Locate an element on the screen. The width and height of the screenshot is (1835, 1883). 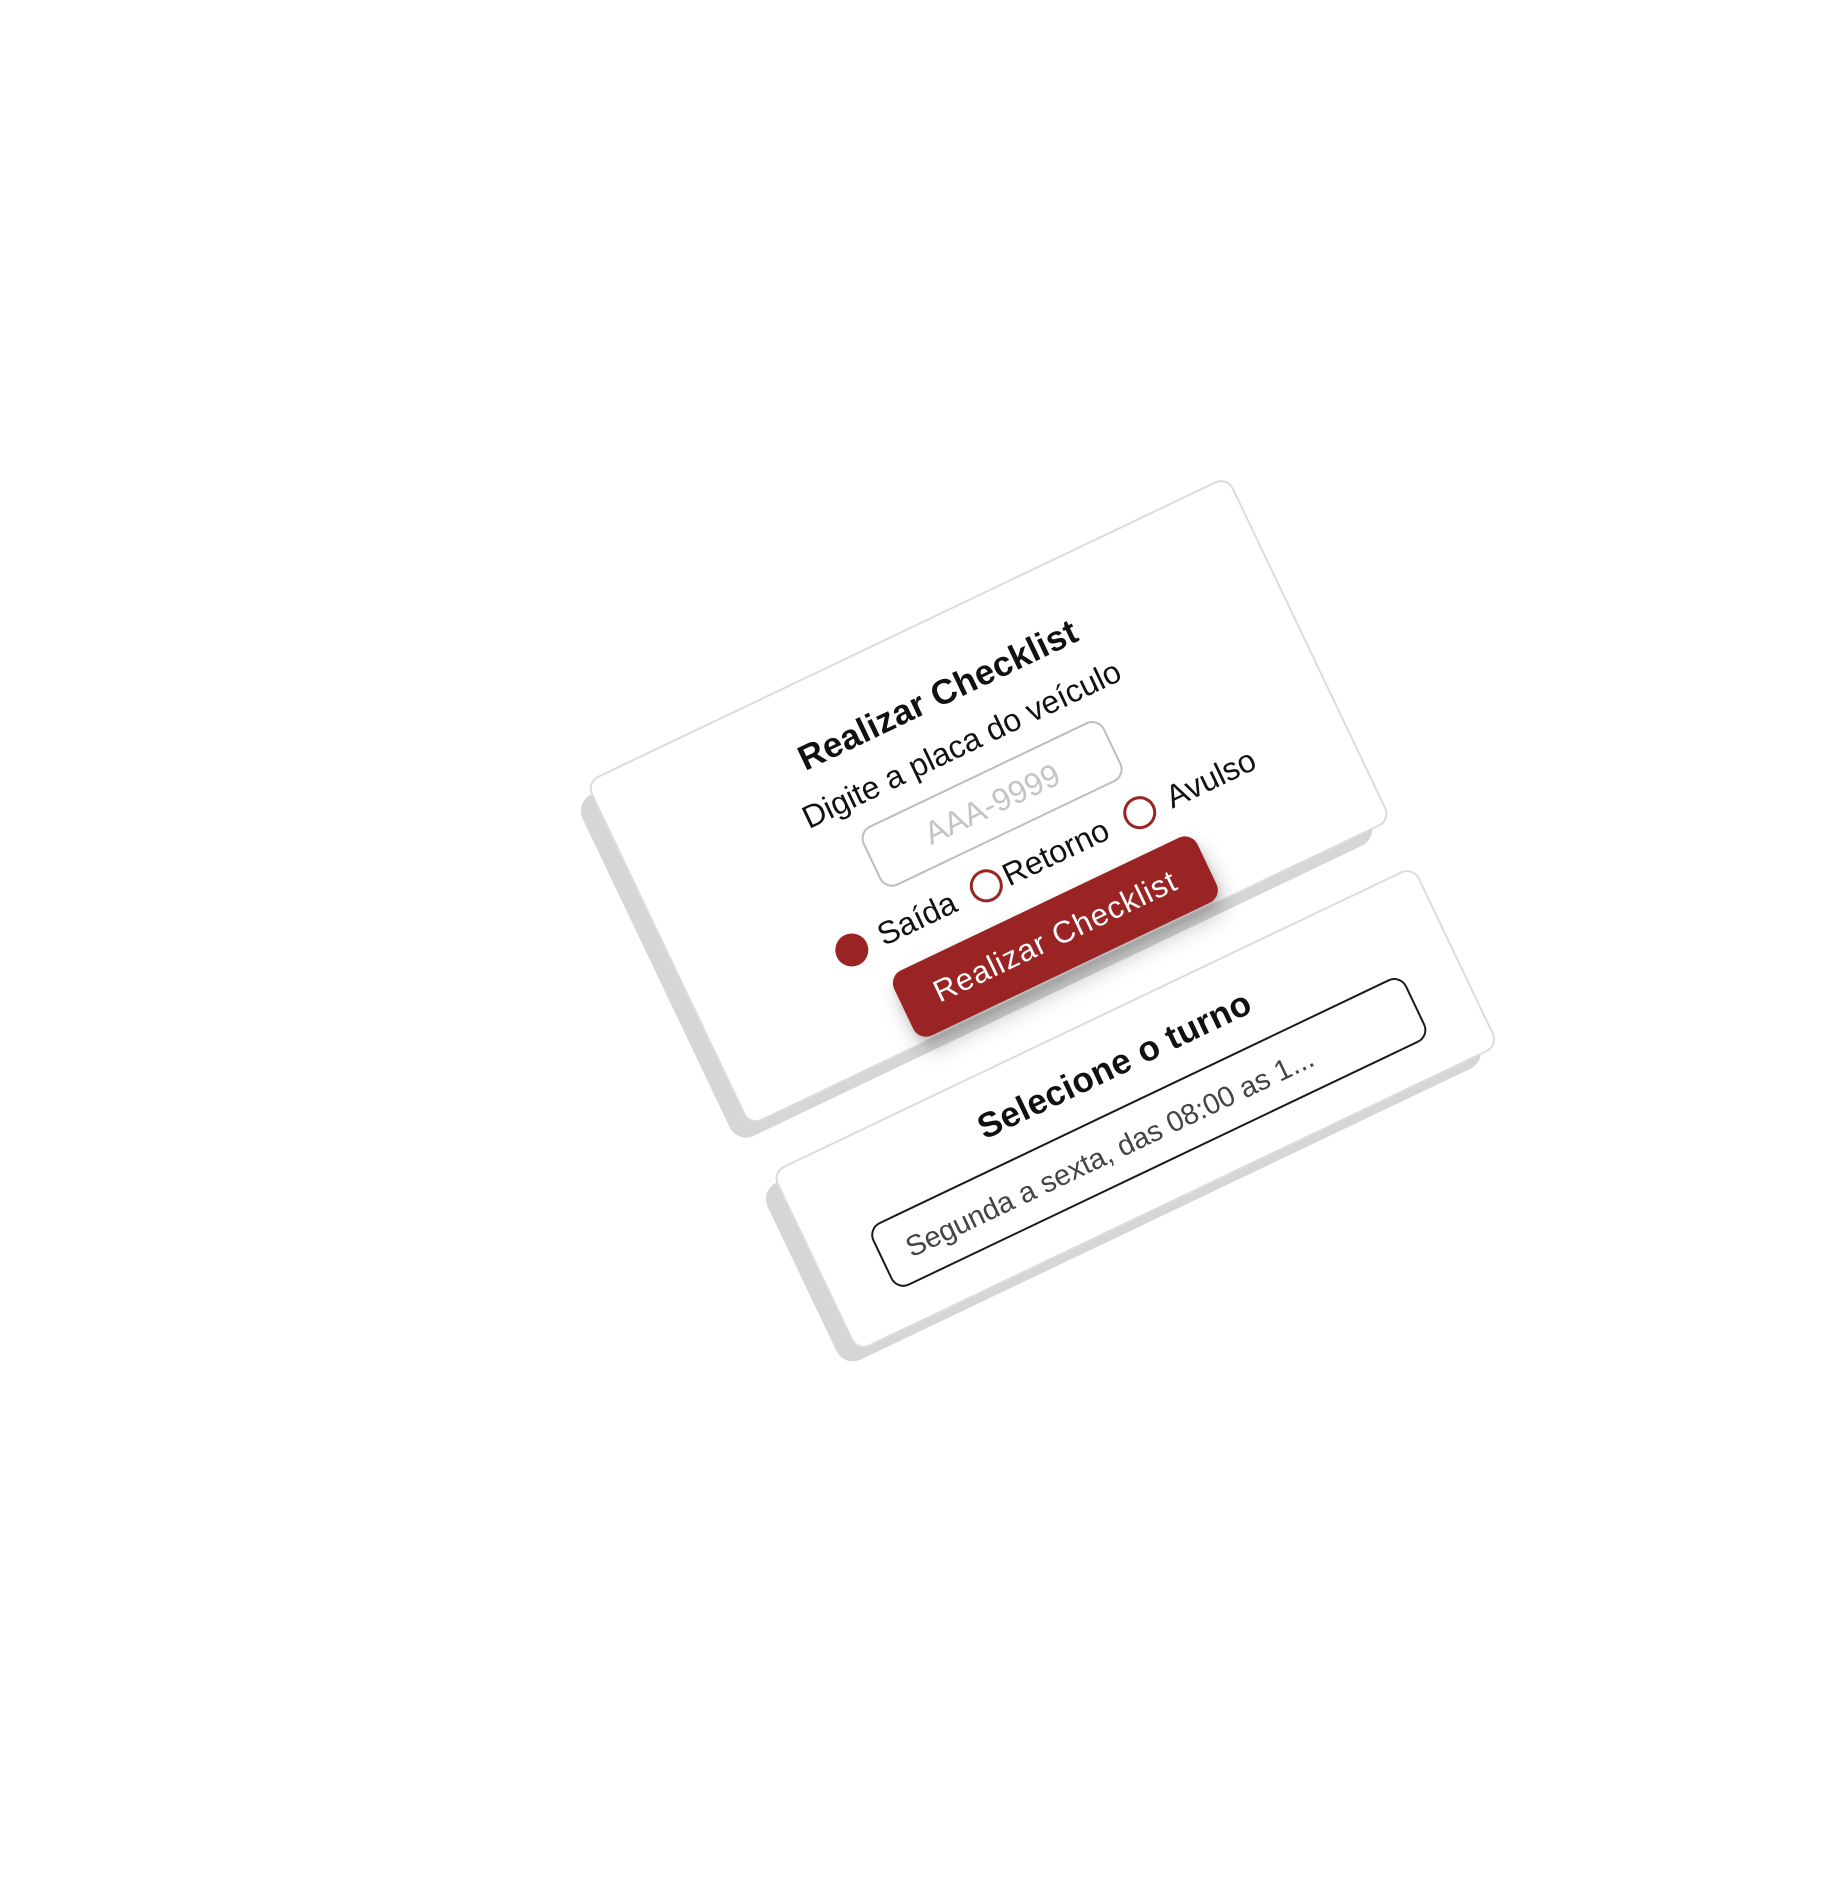
radio-avulso: Avulso is located at coordinates (1189, 789).